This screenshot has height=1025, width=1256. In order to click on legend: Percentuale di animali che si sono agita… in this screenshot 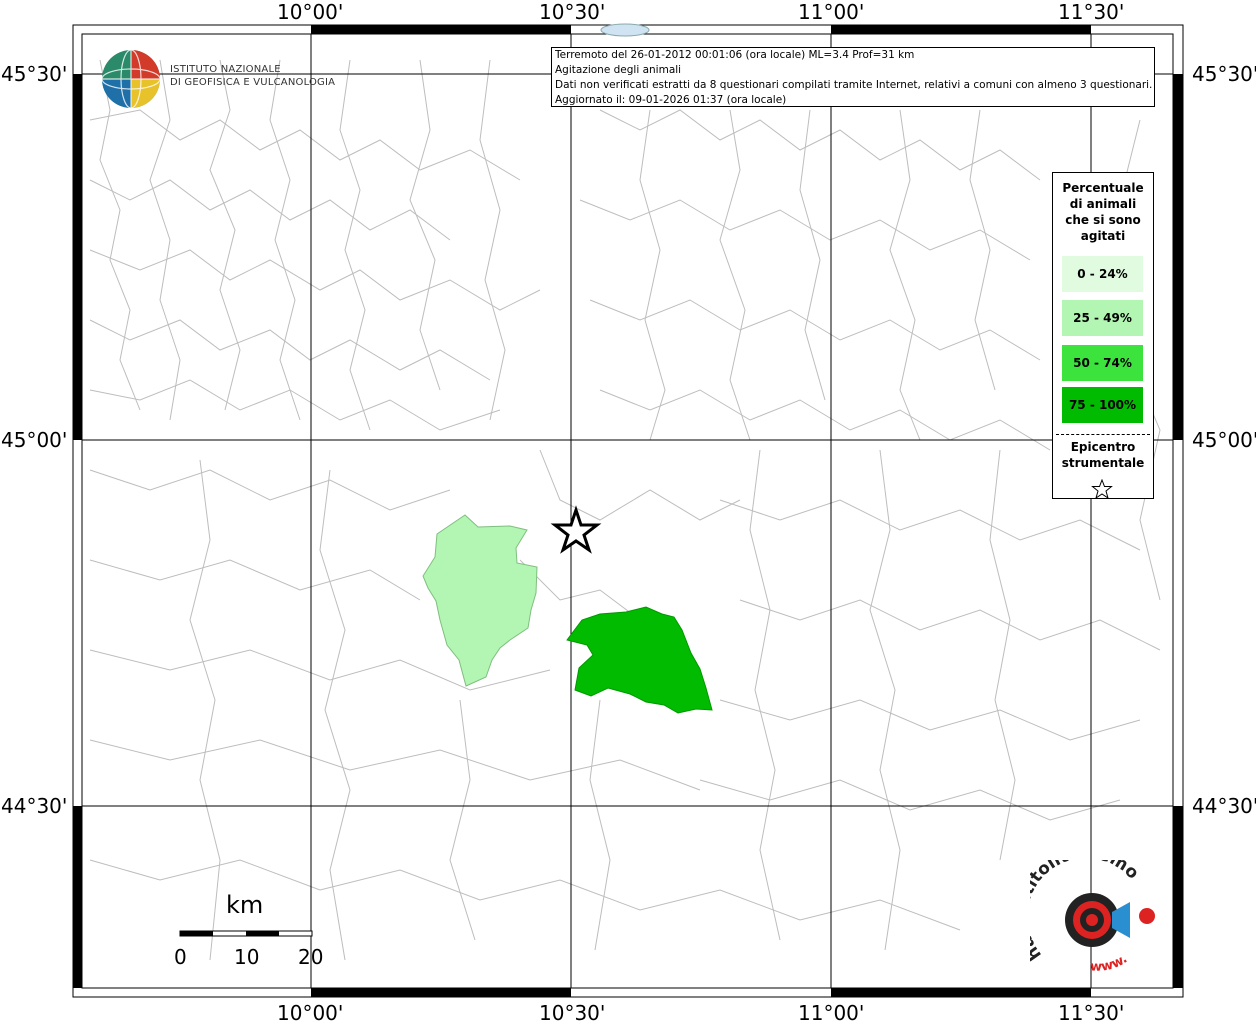, I will do `click(1103, 335)`.